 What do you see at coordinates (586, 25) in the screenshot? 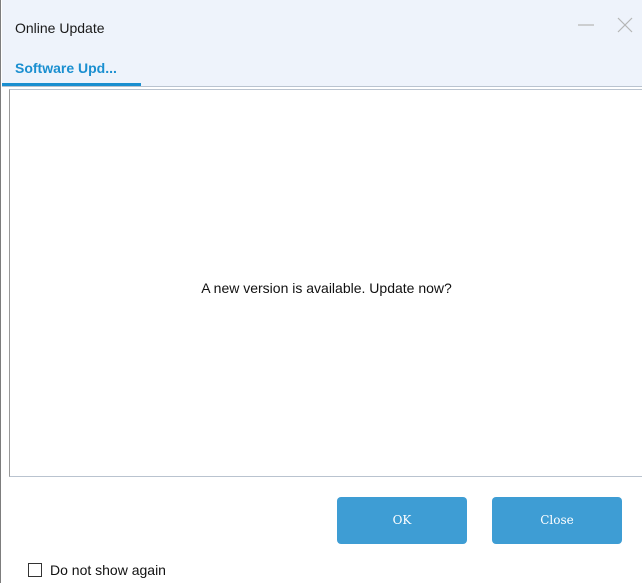
I see `minimize-icon` at bounding box center [586, 25].